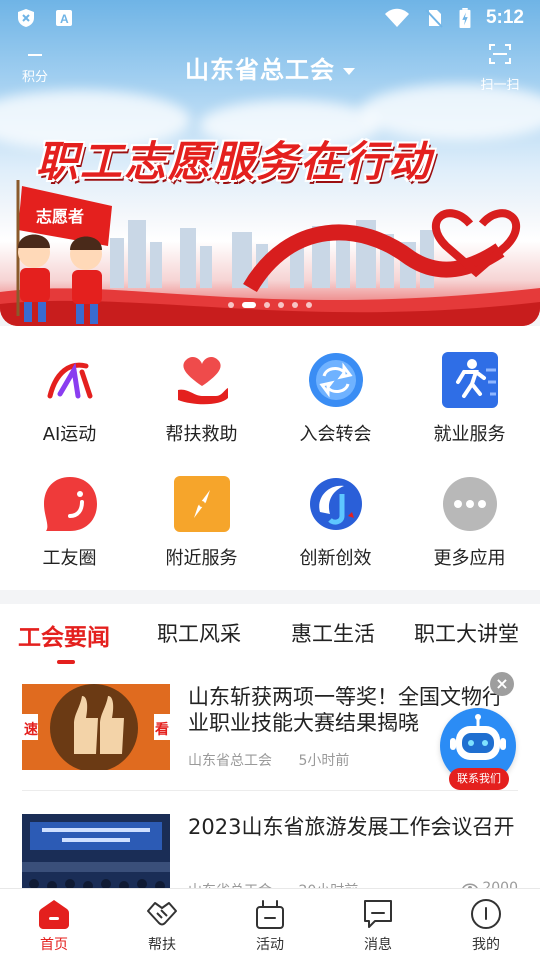 Image resolution: width=540 pixels, height=960 pixels. Describe the element at coordinates (201, 504) in the screenshot. I see `compass-icon` at that location.